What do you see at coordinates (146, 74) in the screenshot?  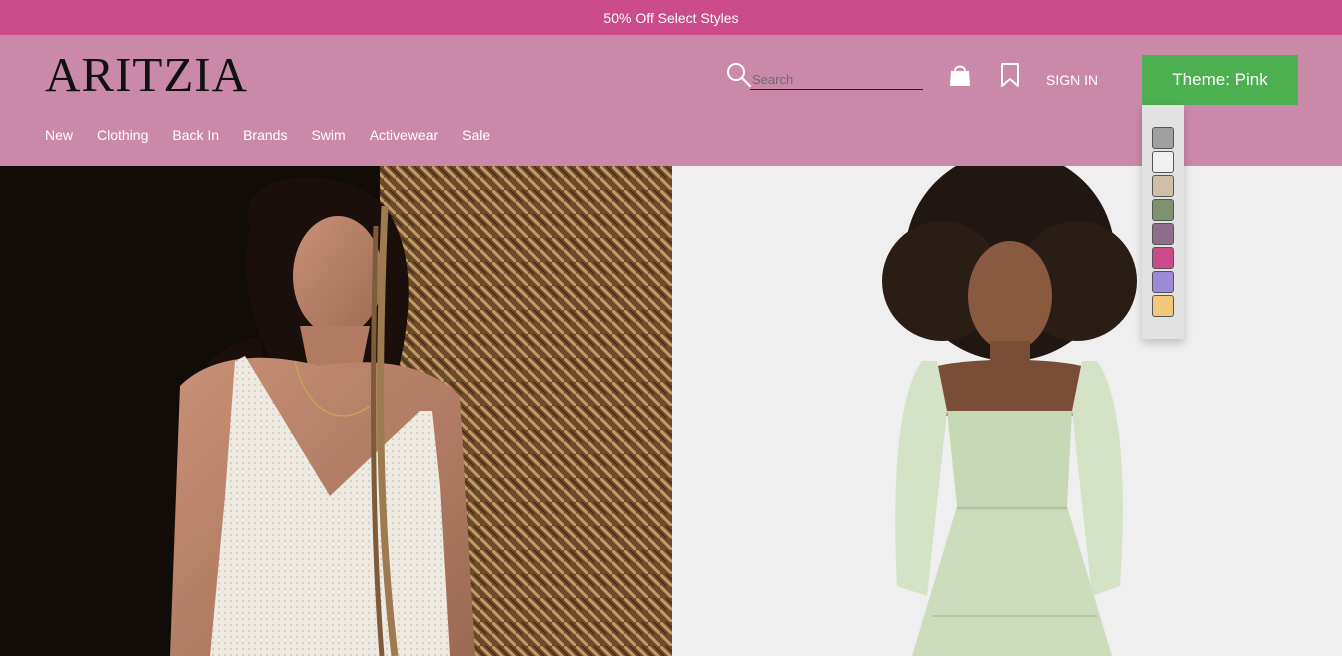 I see `brand-logo: ARITZIA` at bounding box center [146, 74].